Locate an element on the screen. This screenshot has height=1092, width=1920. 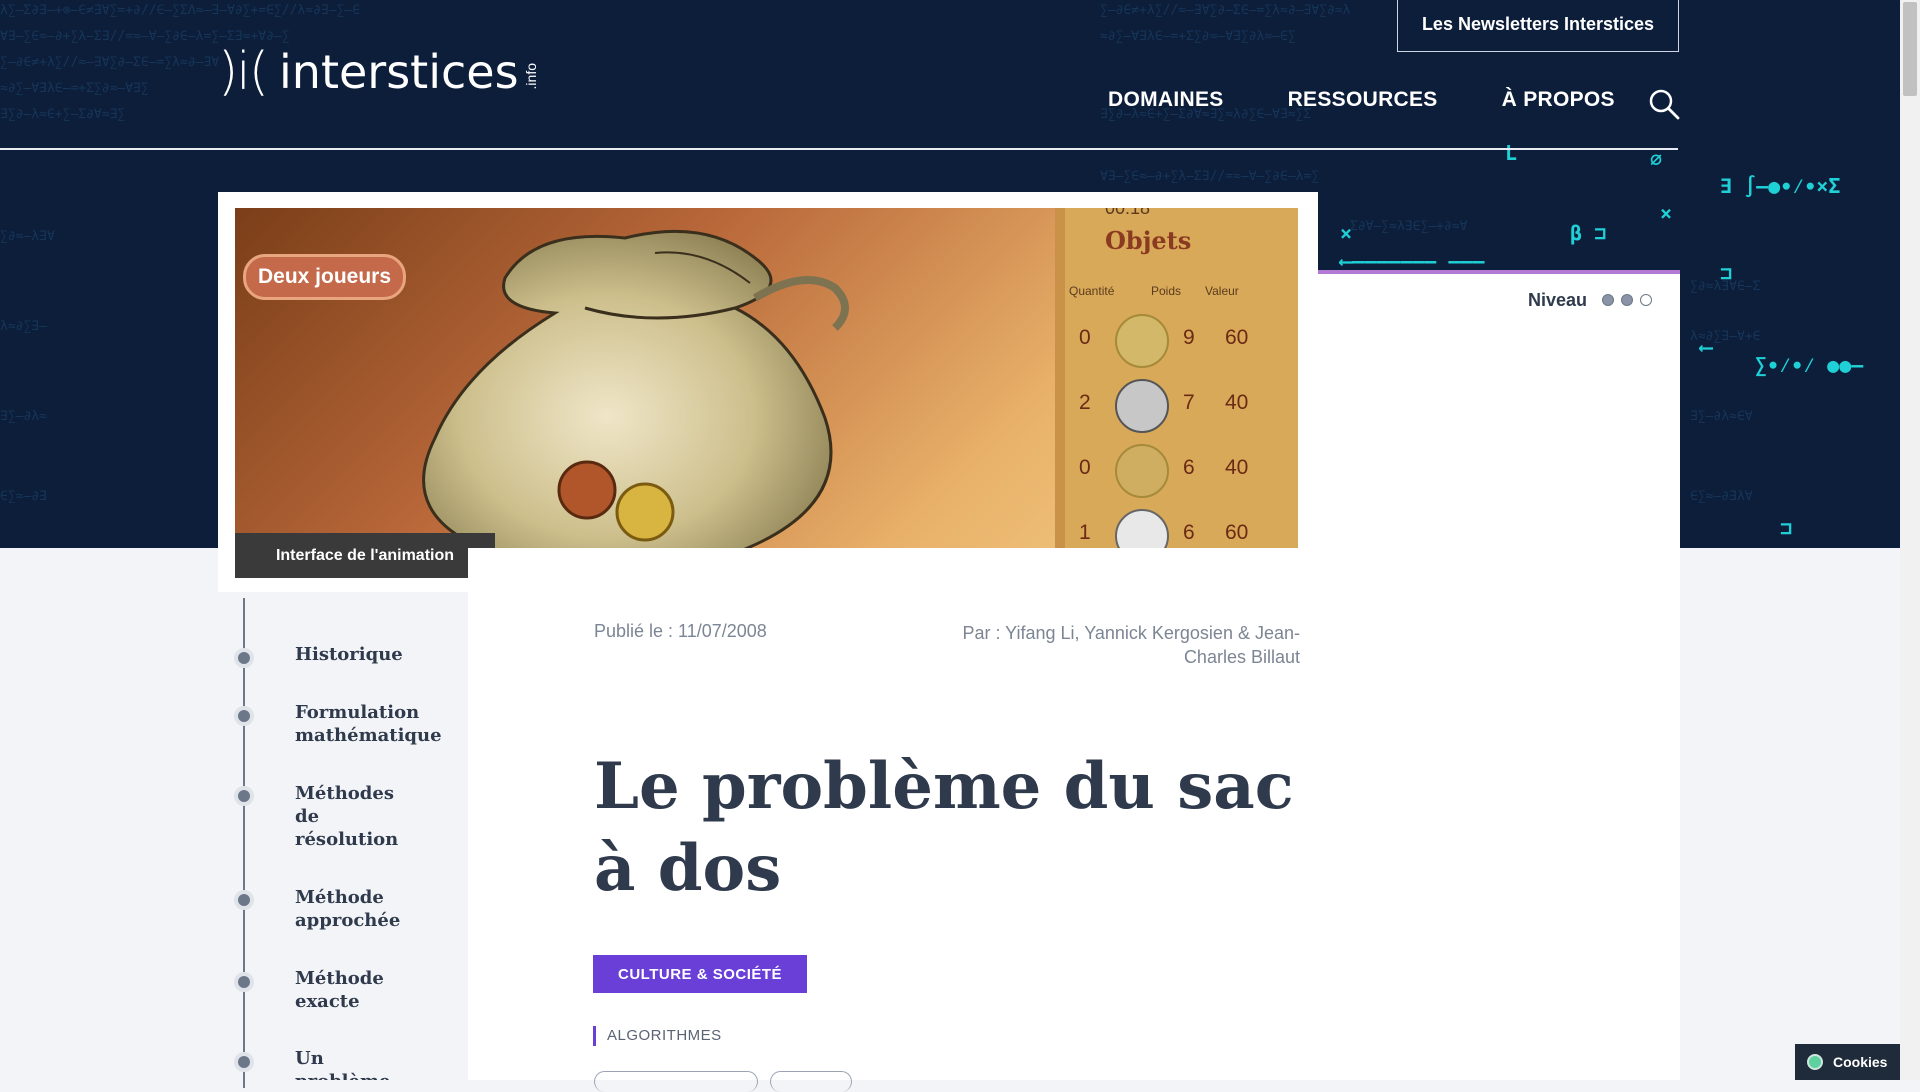
header-valeur: Valeur is located at coordinates (1222, 291).